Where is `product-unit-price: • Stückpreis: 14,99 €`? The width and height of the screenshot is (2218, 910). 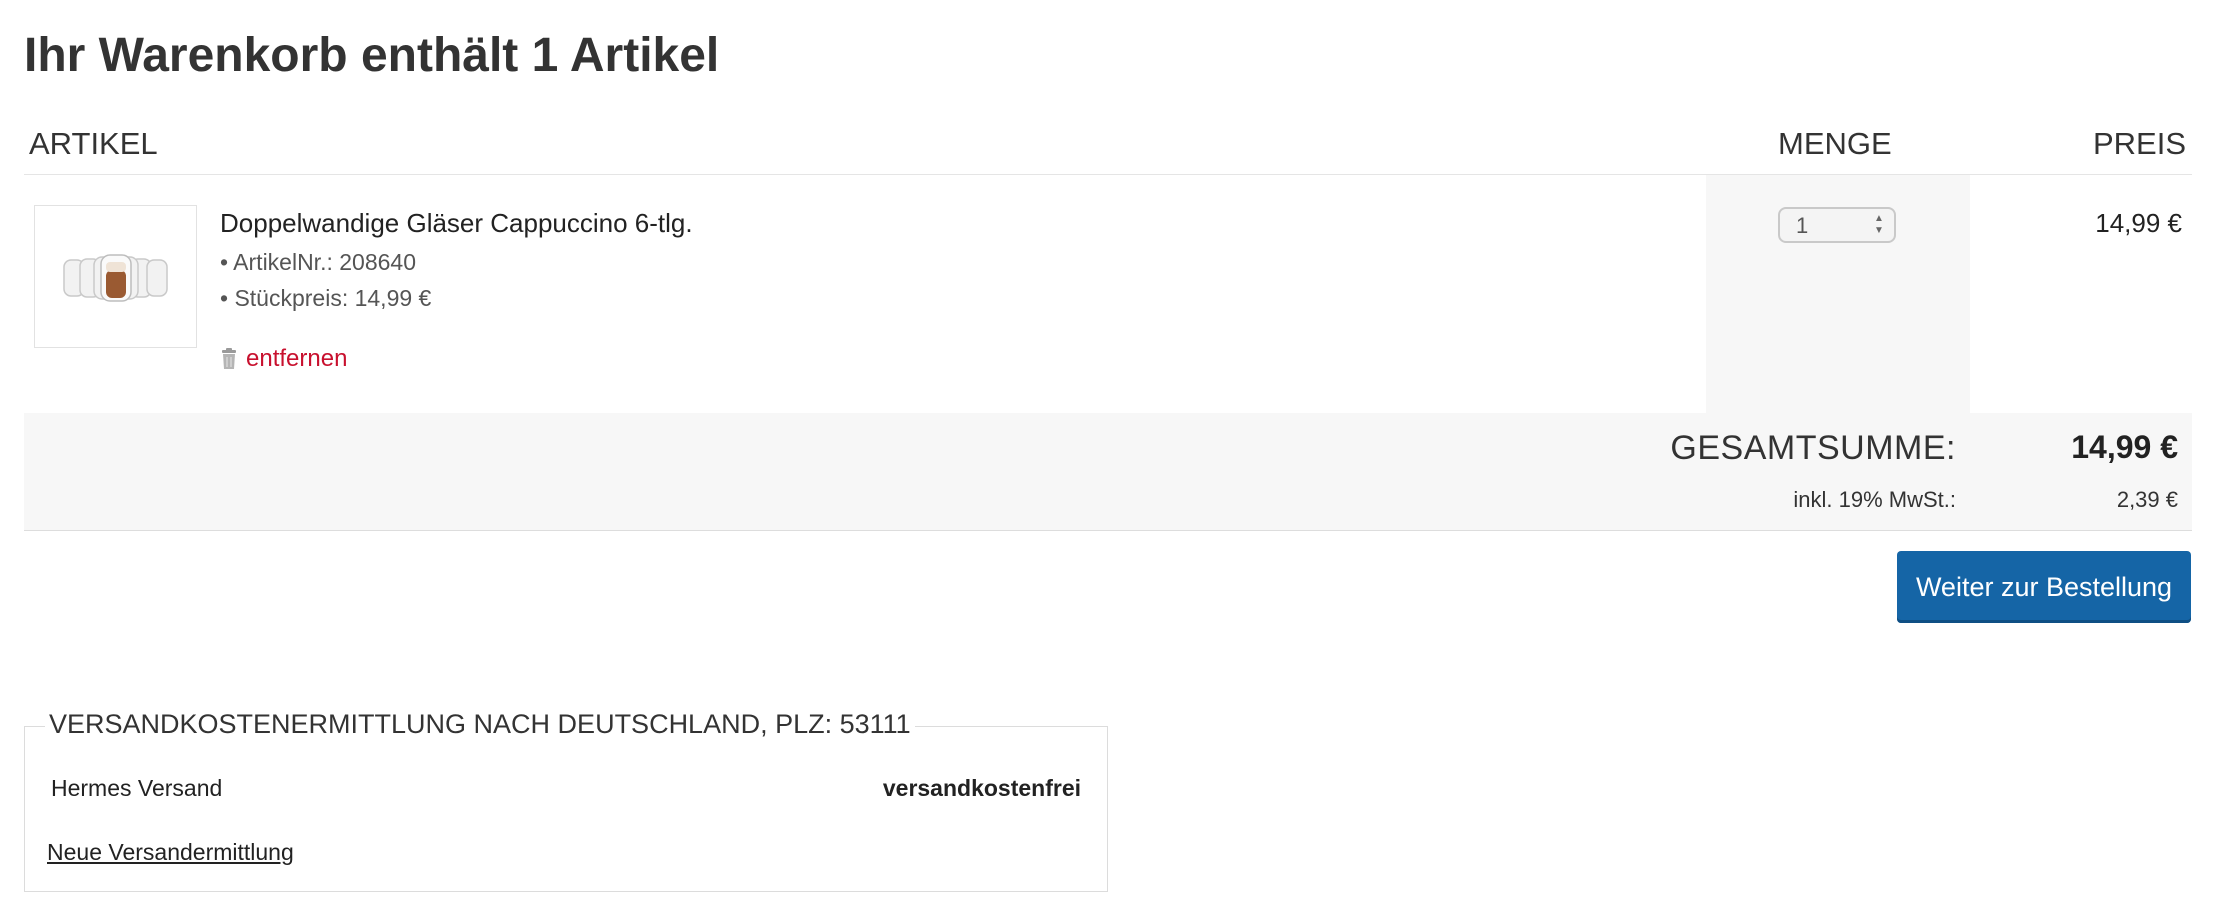 product-unit-price: • Stückpreis: 14,99 € is located at coordinates (326, 298).